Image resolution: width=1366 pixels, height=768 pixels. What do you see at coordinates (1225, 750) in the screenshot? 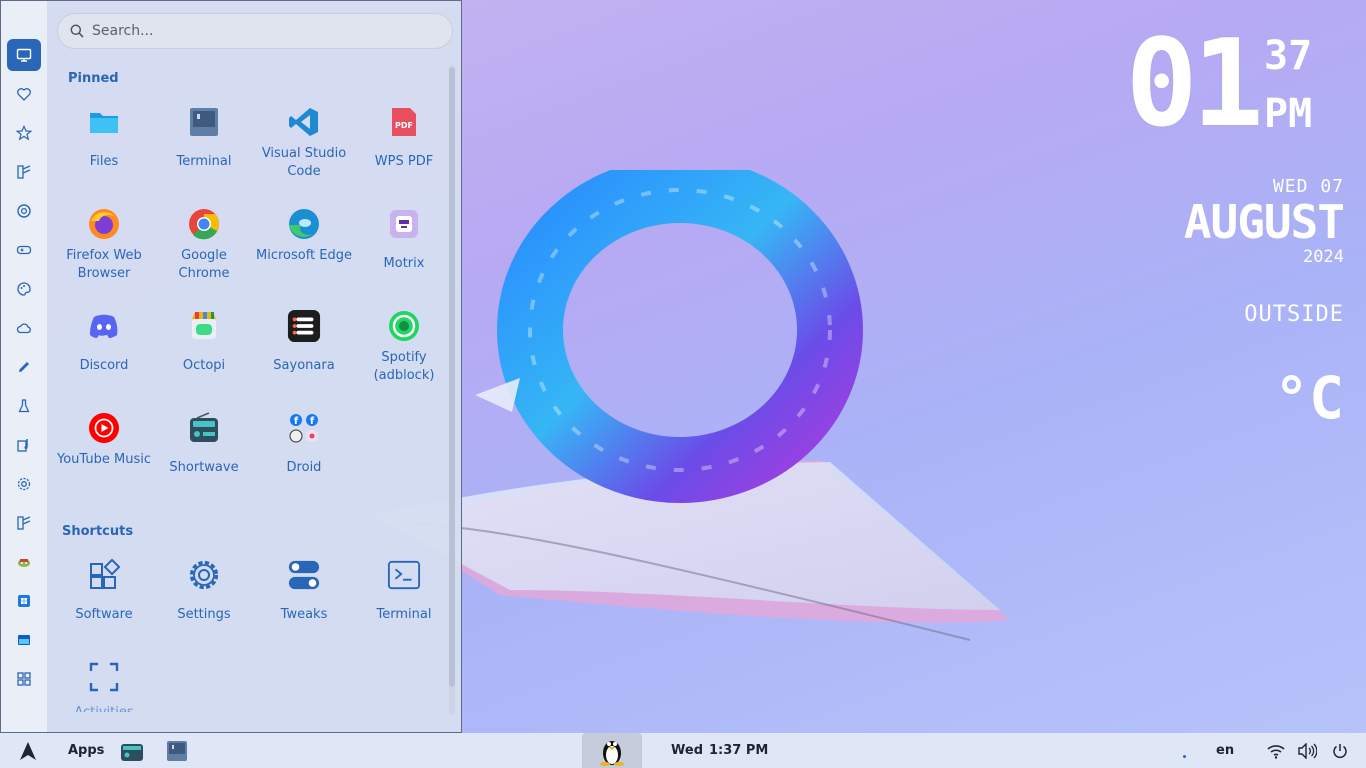
I see `keyboard-language: en` at bounding box center [1225, 750].